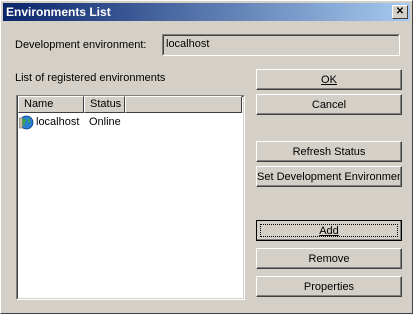 Image resolution: width=413 pixels, height=314 pixels. I want to click on column-header-status: Status, so click(104, 104).